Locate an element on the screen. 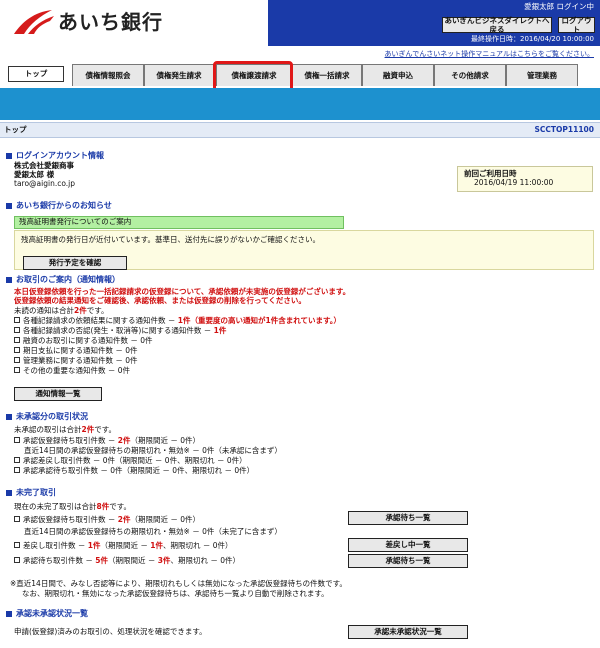 This screenshot has width=600, height=648. bank-logo-text: あいち銀行 is located at coordinates (110, 22).